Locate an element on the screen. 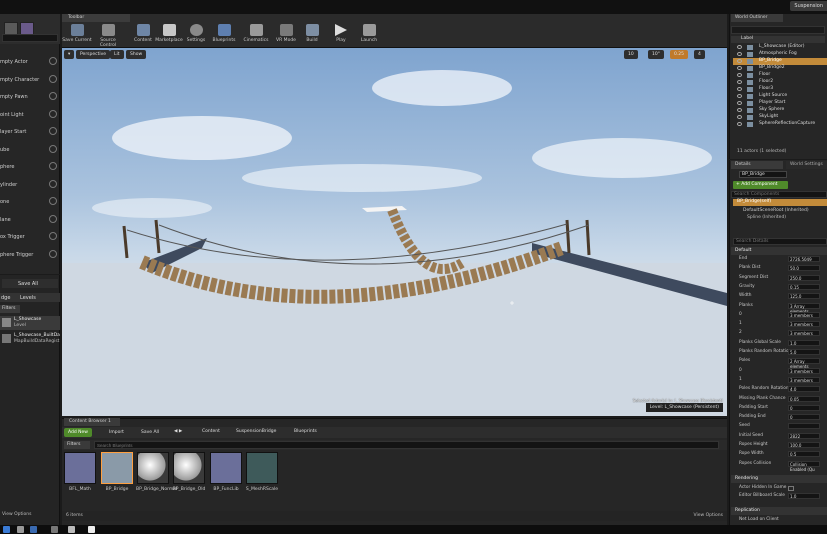  import-button: Import is located at coordinates (116, 432).